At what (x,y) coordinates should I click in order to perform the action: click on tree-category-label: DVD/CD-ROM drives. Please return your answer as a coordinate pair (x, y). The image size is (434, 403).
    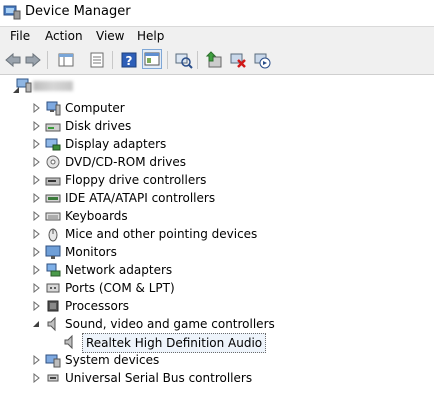
    Looking at the image, I should click on (126, 162).